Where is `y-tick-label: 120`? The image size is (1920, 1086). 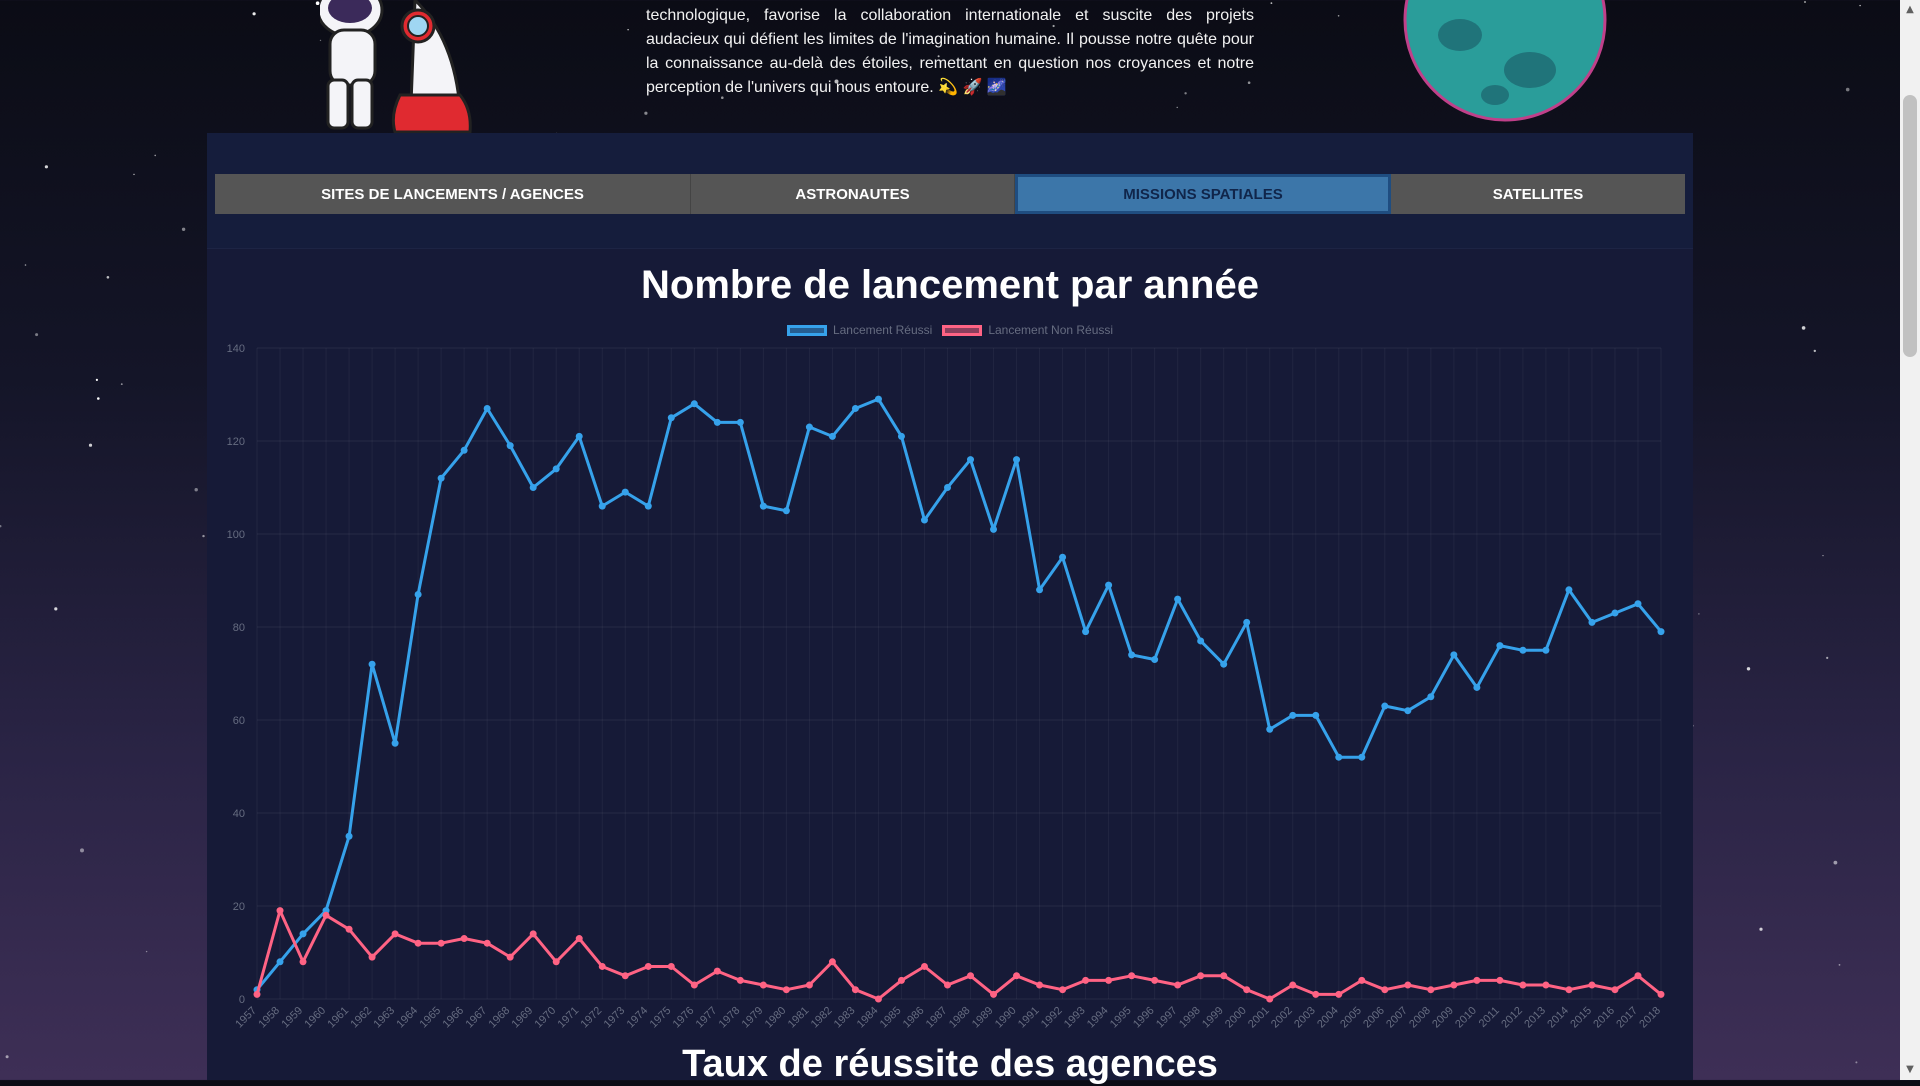 y-tick-label: 120 is located at coordinates (236, 442).